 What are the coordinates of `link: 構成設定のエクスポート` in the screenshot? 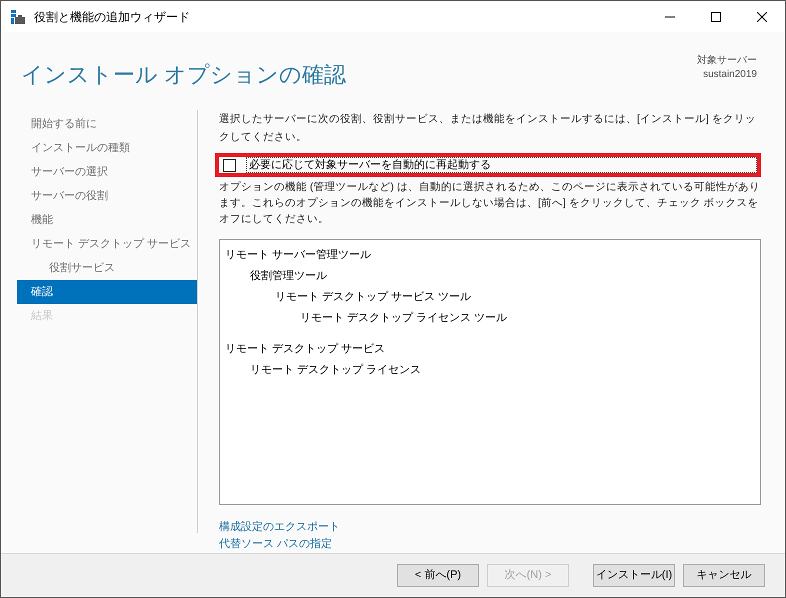 It's located at (279, 527).